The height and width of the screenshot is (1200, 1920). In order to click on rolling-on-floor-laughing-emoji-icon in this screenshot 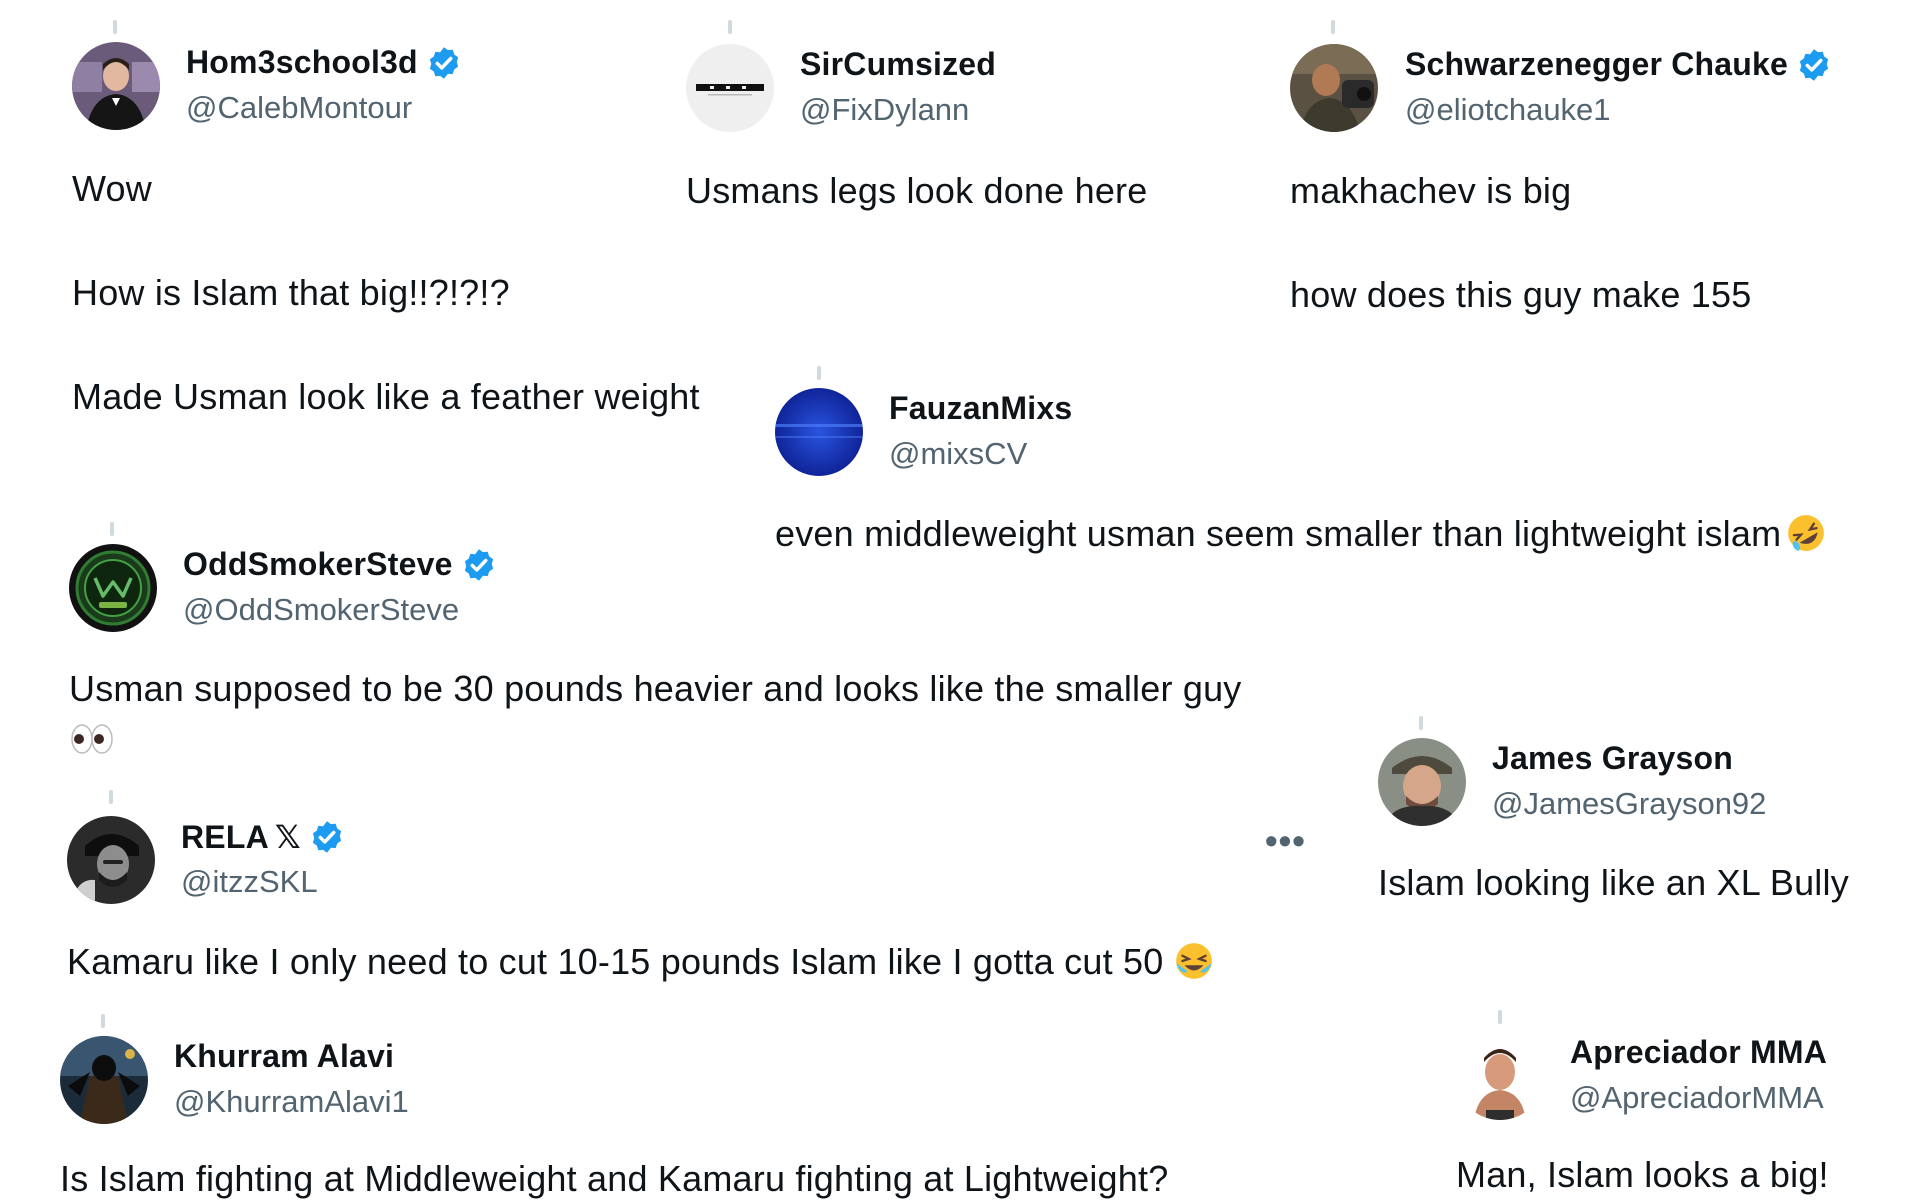, I will do `click(1806, 533)`.